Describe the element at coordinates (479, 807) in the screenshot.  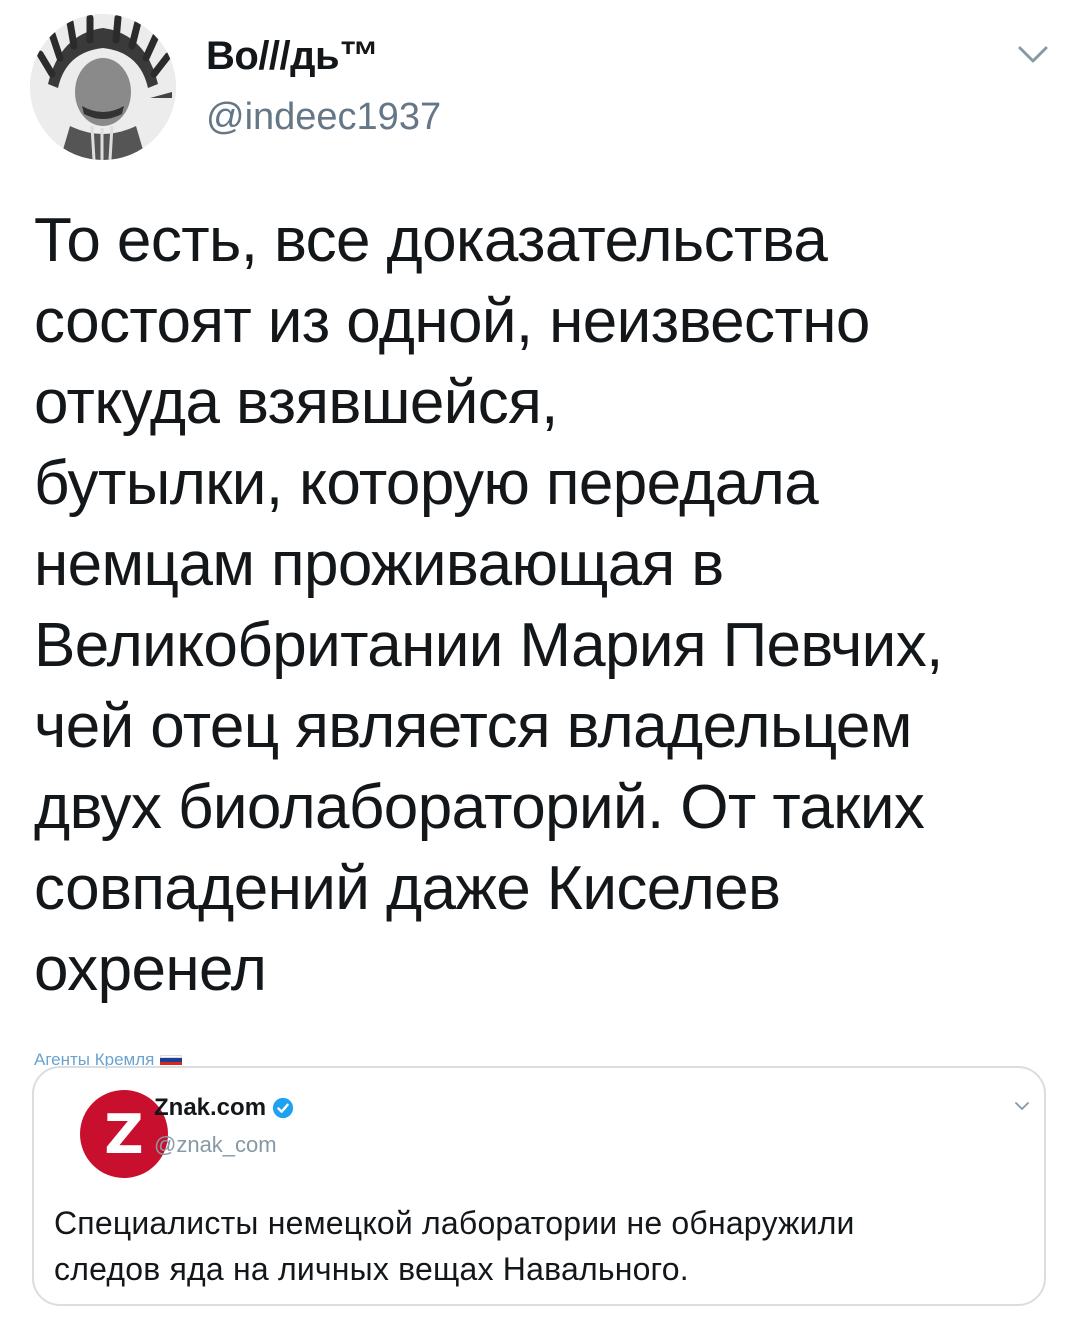
I see `tweet-text-line: двух биолабораторий. От таких` at that location.